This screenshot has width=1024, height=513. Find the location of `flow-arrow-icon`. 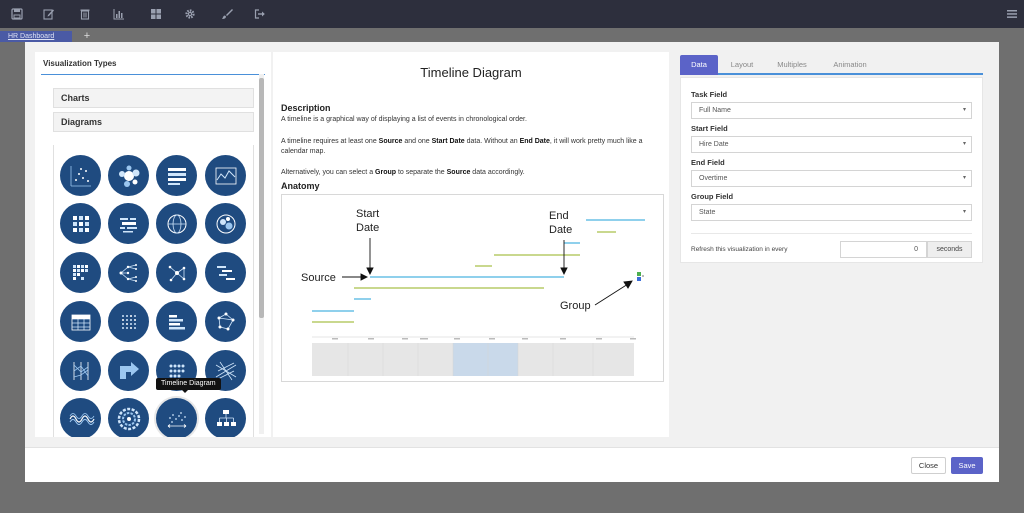

flow-arrow-icon is located at coordinates (128, 370).